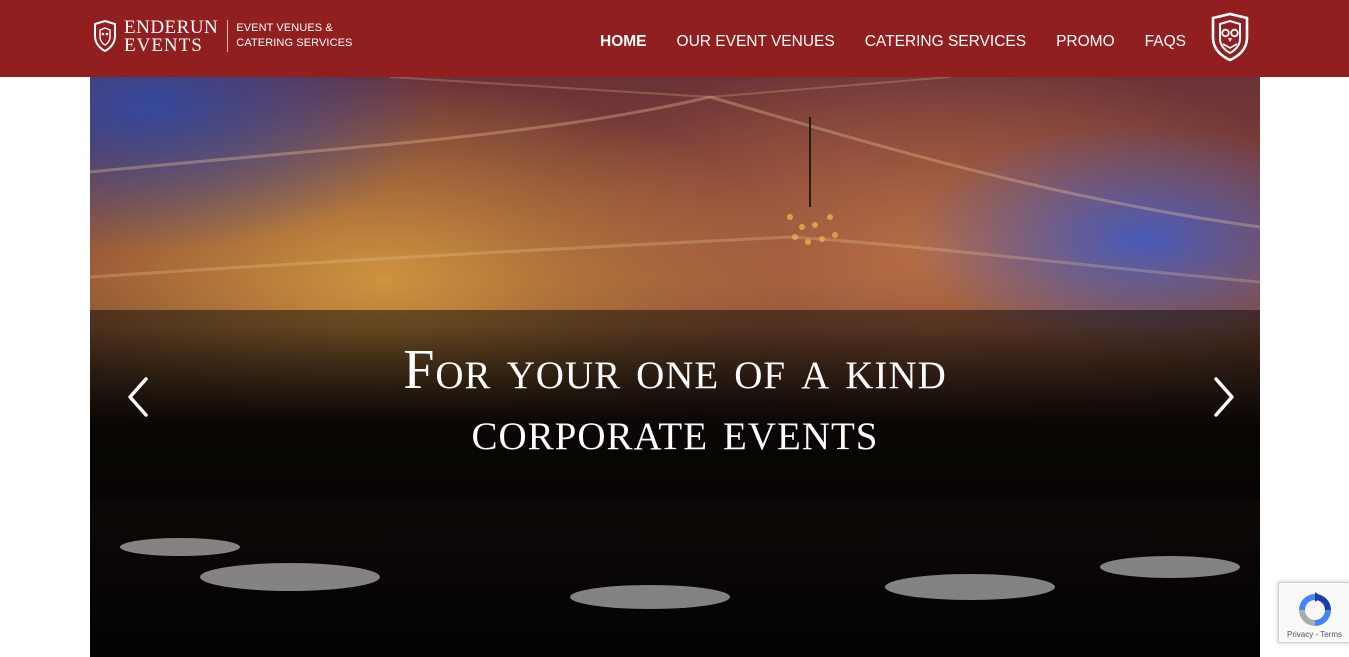 This screenshot has width=1349, height=657. Describe the element at coordinates (294, 43) in the screenshot. I see `tagline-line2: CATERING SERVICES` at that location.